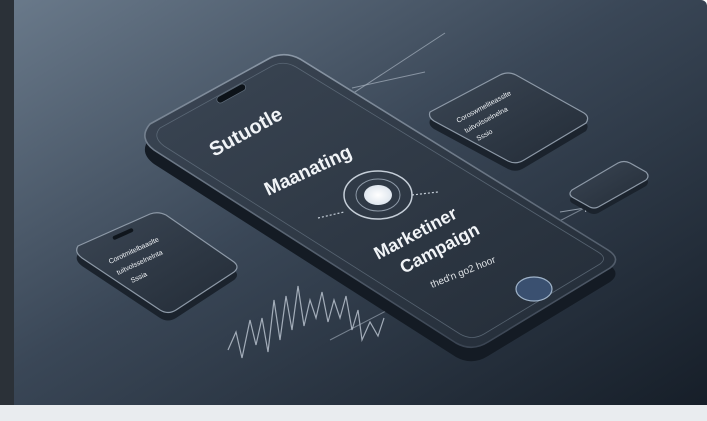 This screenshot has width=707, height=421. I want to click on left-border-bar, so click(7, 210).